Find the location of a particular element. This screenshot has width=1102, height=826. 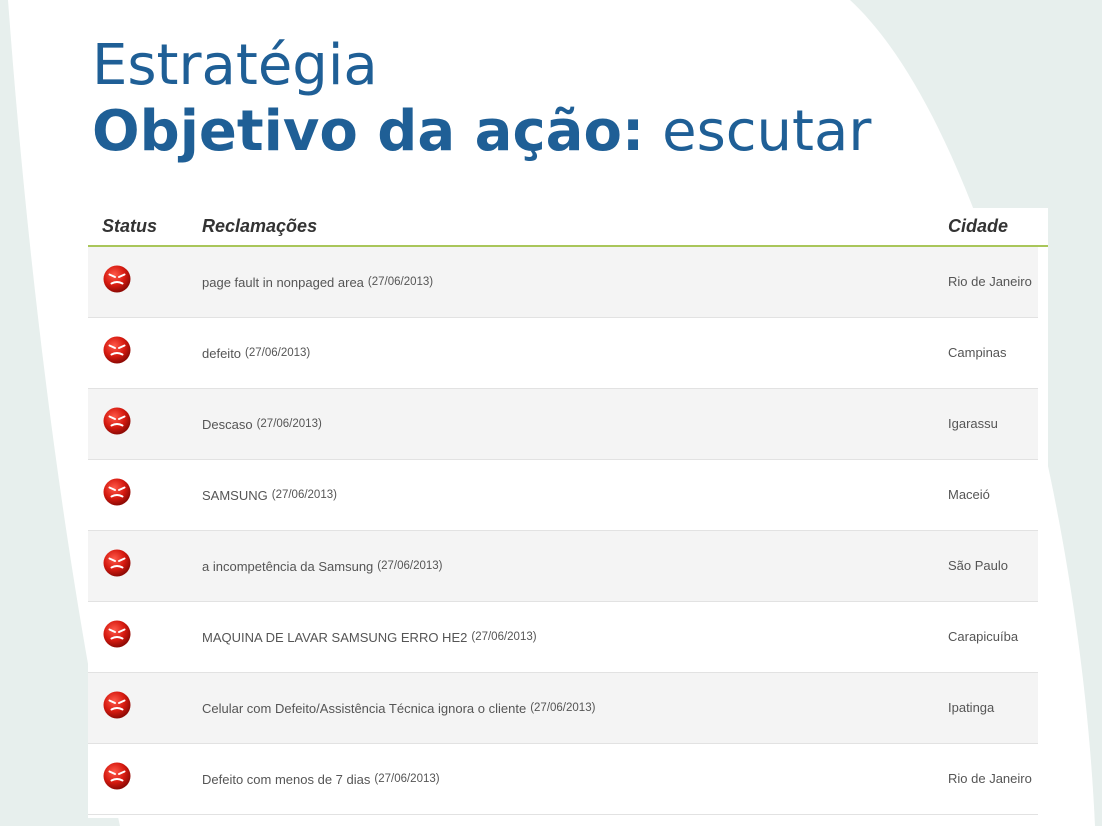

column-header-complaints: Reclamações is located at coordinates (259, 226).